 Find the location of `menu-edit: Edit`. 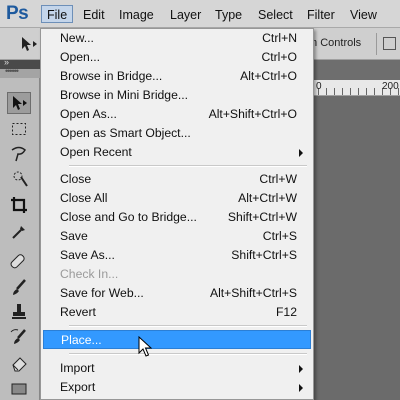

menu-edit: Edit is located at coordinates (94, 14).